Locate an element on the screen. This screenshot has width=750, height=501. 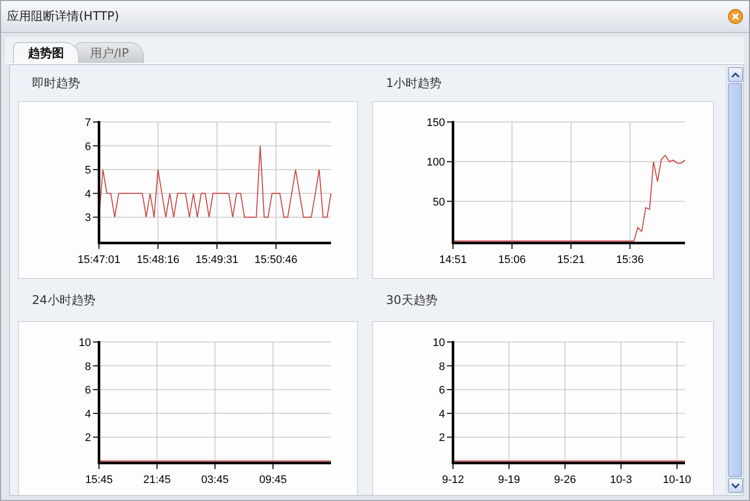
tick-label: 15:49:31 is located at coordinates (217, 260).